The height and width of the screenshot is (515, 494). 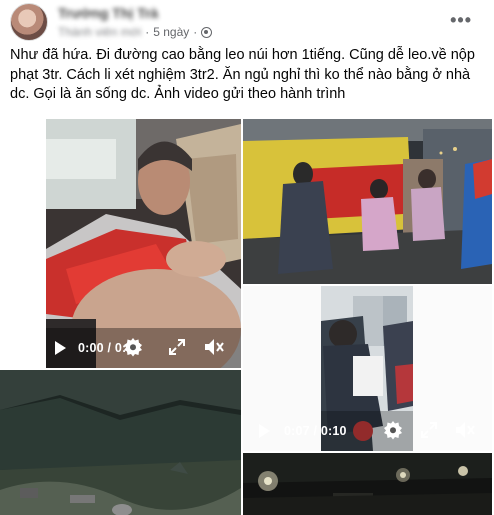 I want to click on post-meta: Thành viên mới · 5 ngày ·, so click(x=135, y=32).